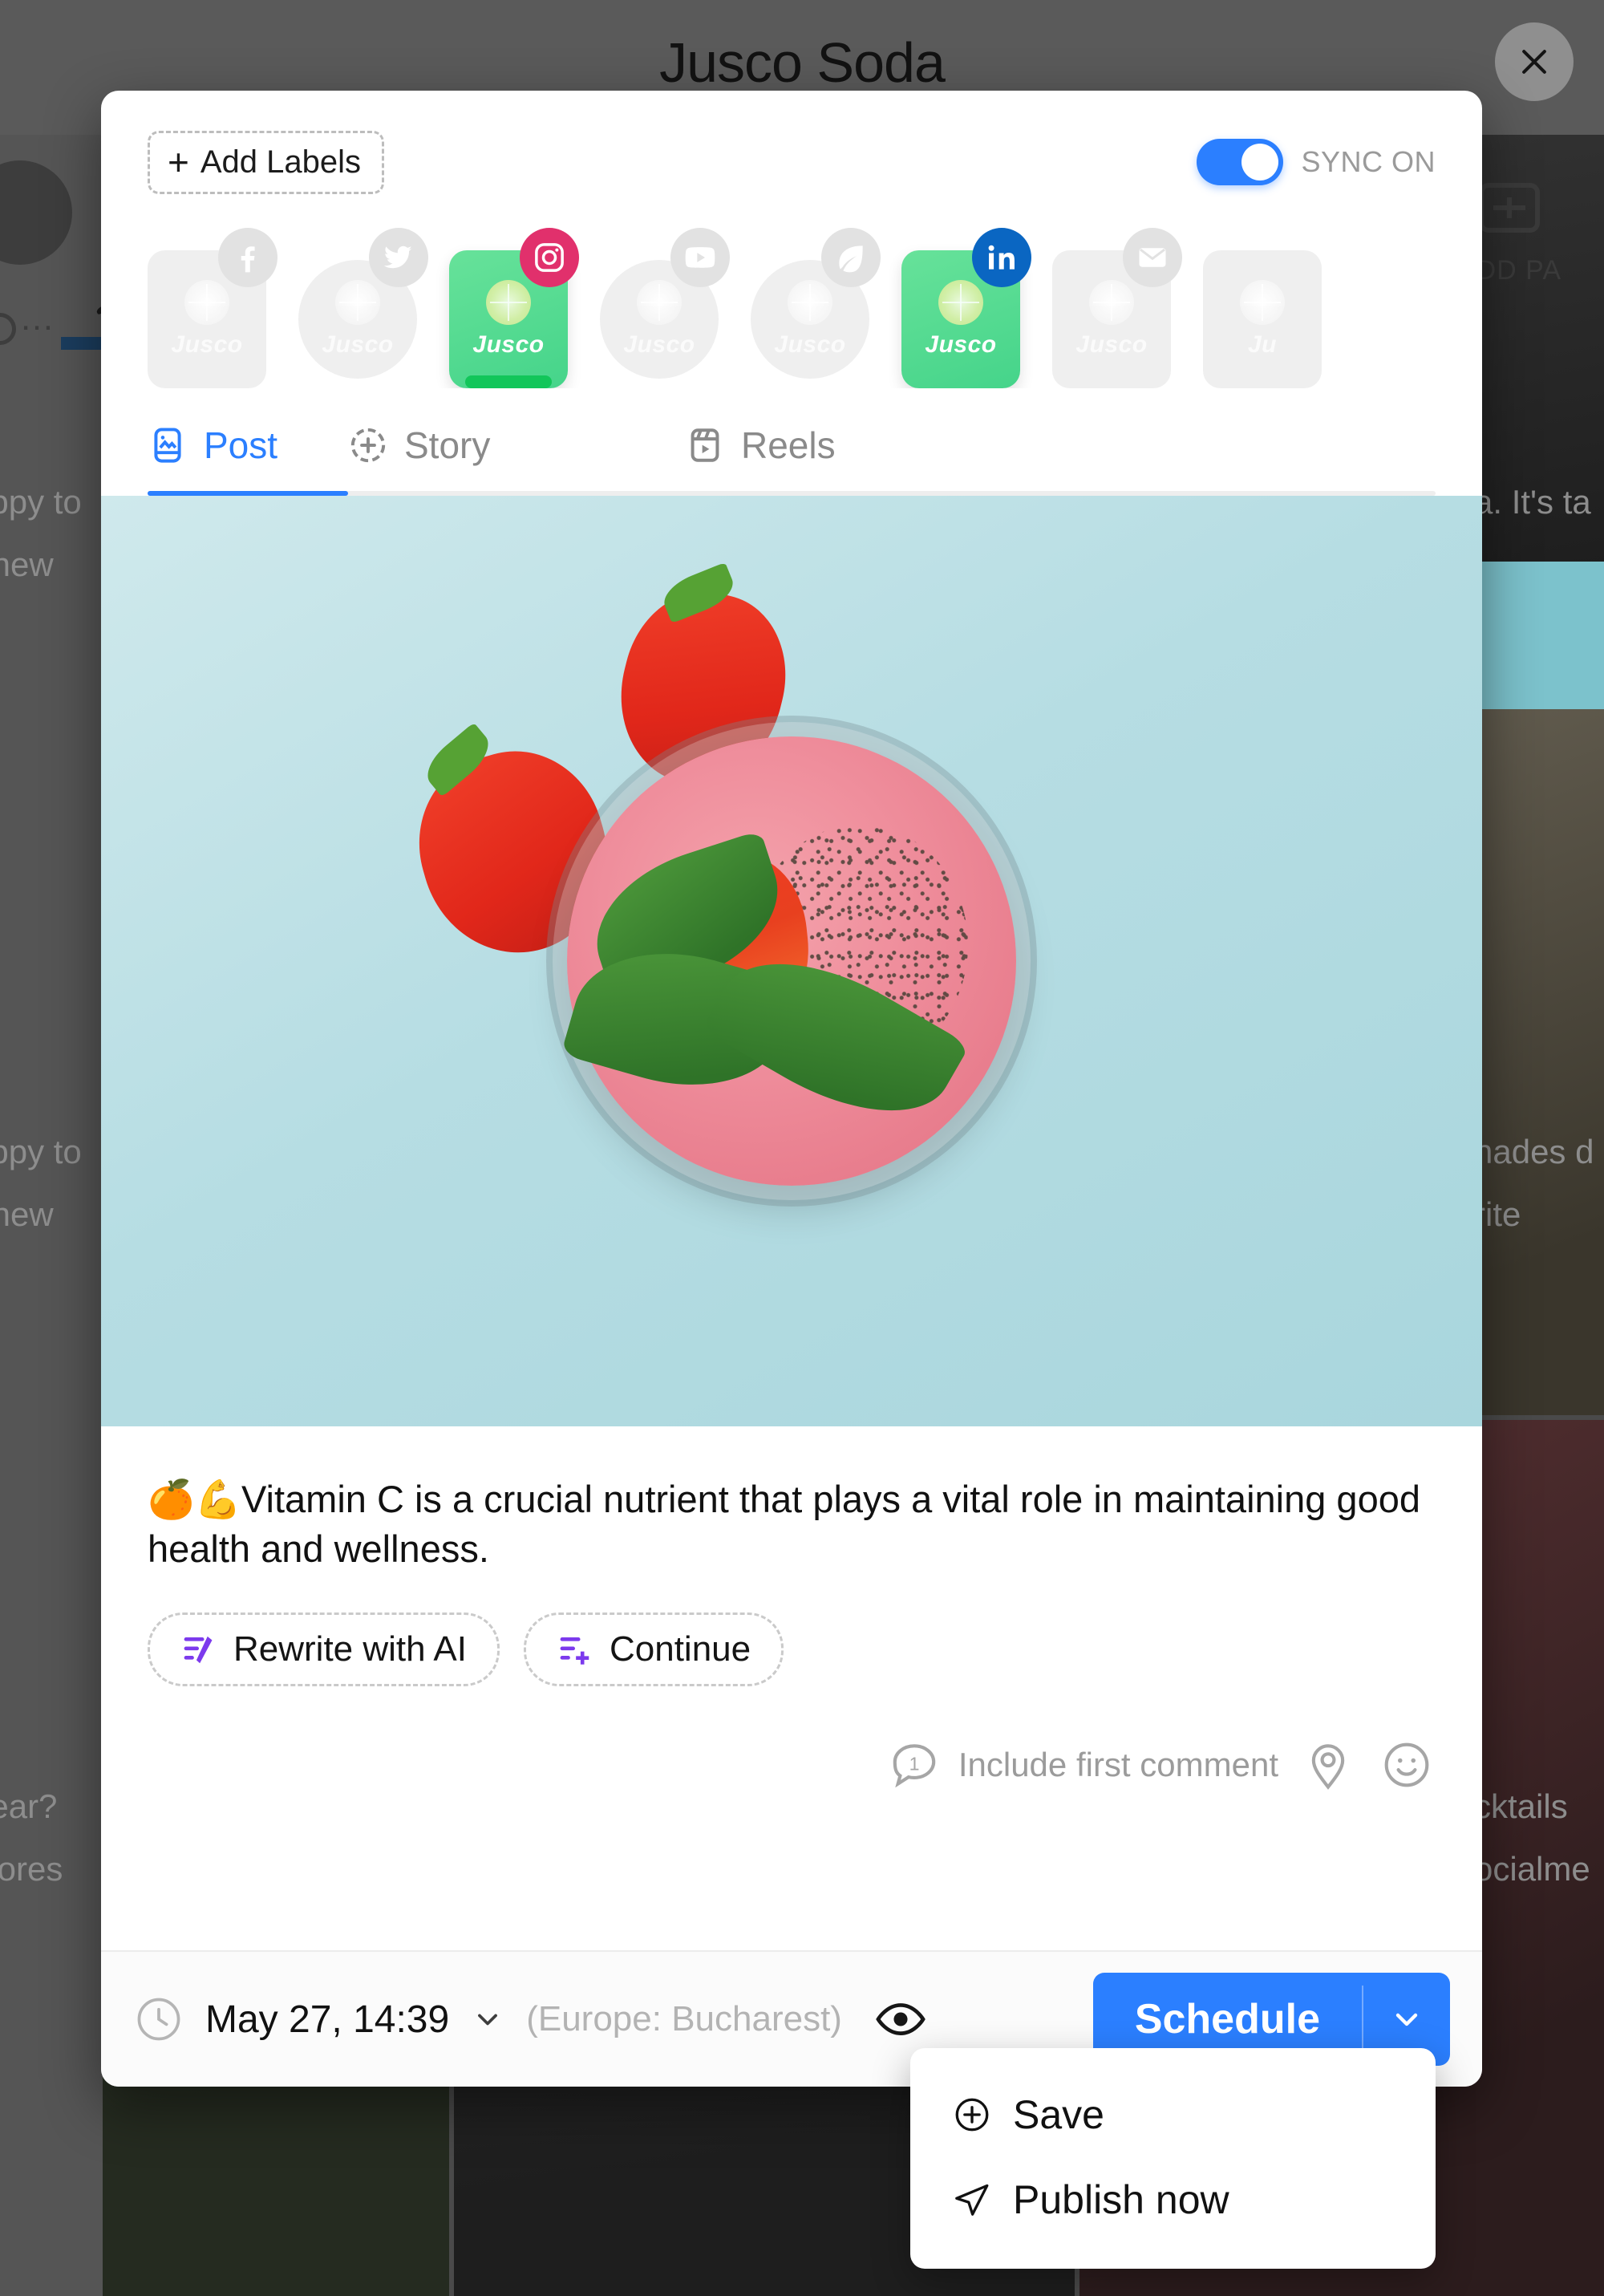 This screenshot has width=1604, height=2296. I want to click on plus-box-icon, so click(1510, 208).